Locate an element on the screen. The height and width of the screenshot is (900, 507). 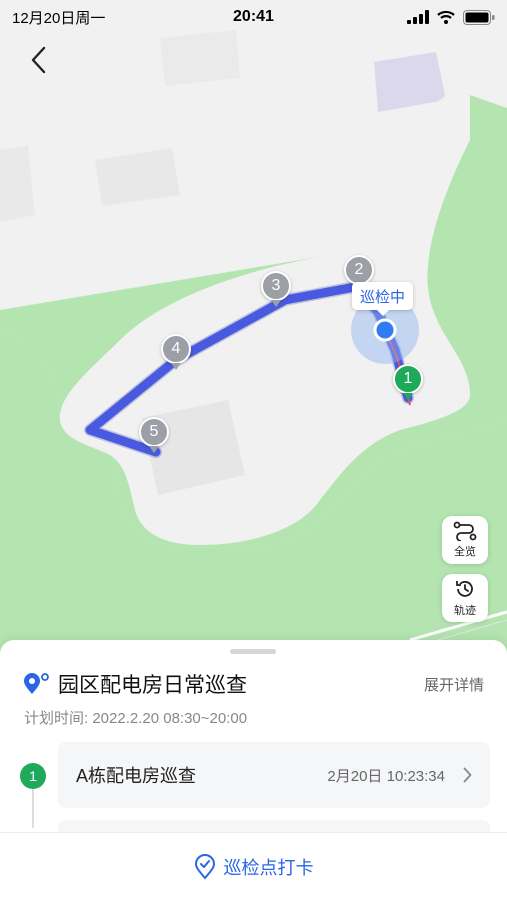
route-marker-1: 1 is located at coordinates (408, 382).